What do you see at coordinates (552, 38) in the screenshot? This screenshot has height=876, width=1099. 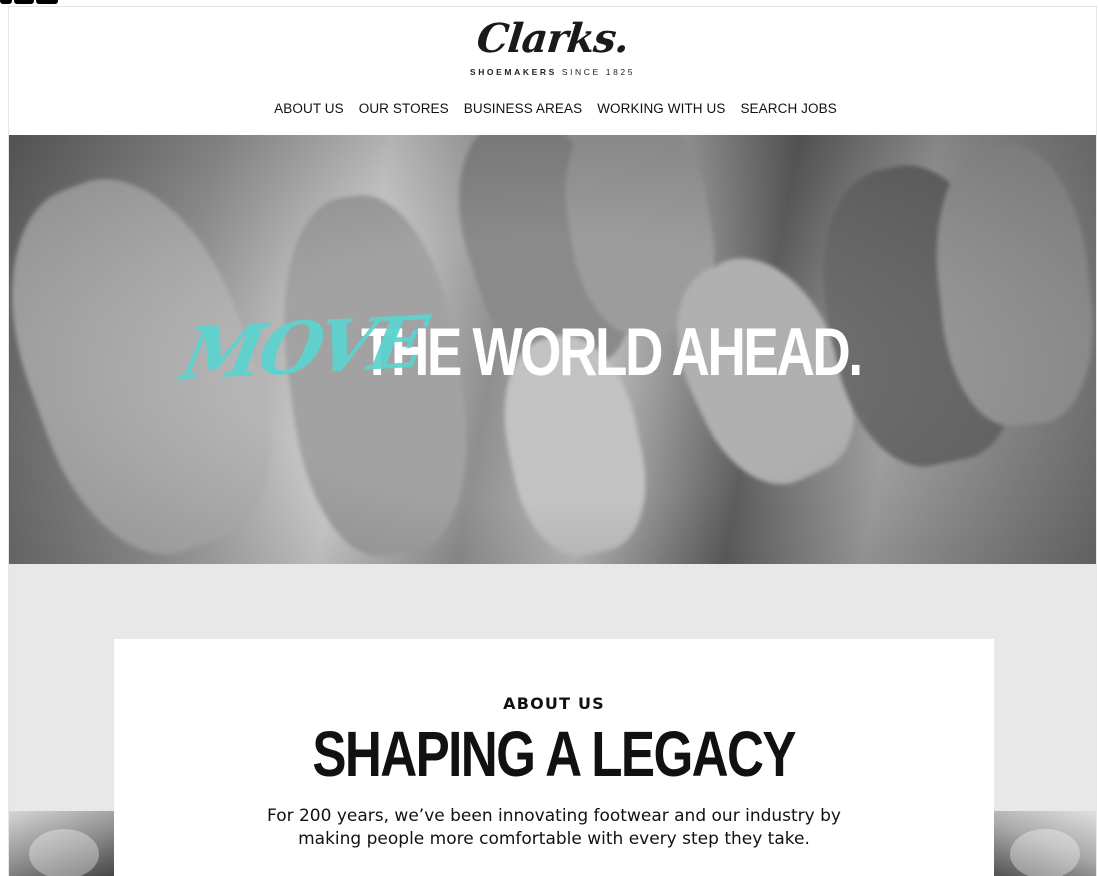 I see `logo-wordmark: Clarks.` at bounding box center [552, 38].